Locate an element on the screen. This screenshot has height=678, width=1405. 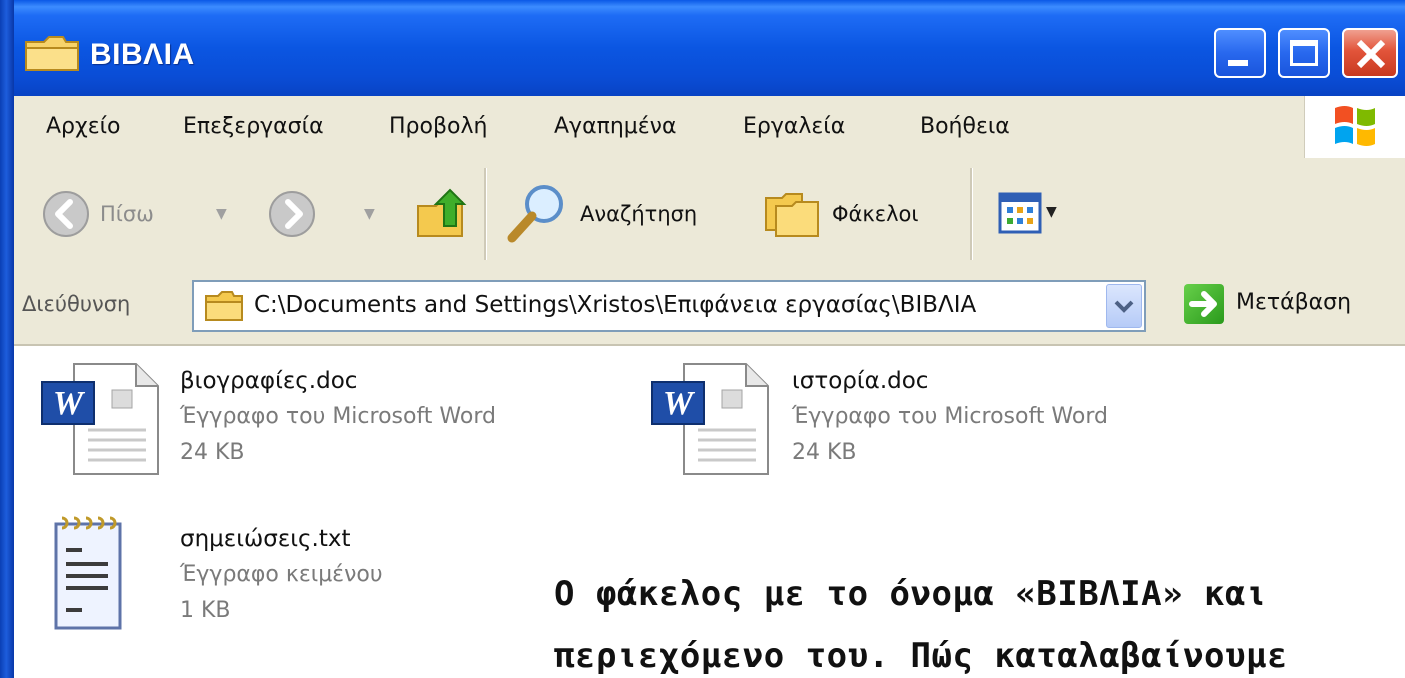
search-icon is located at coordinates (537, 213).